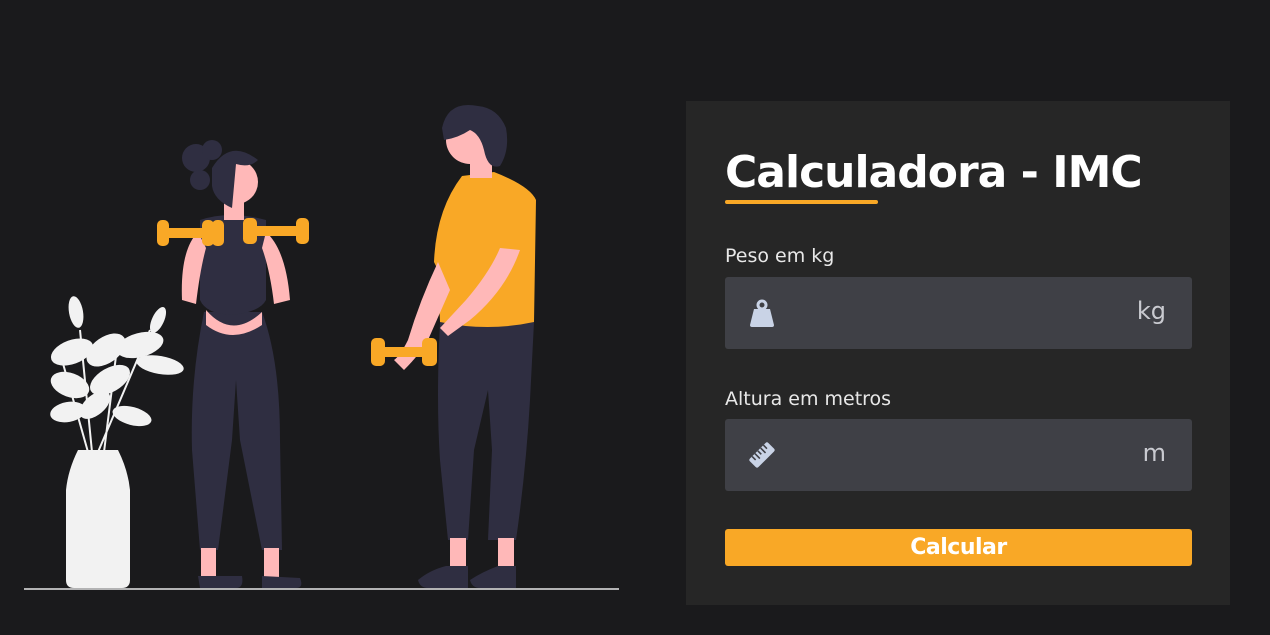 Image resolution: width=1270 pixels, height=635 pixels. I want to click on height-label: Altura em metros, so click(808, 399).